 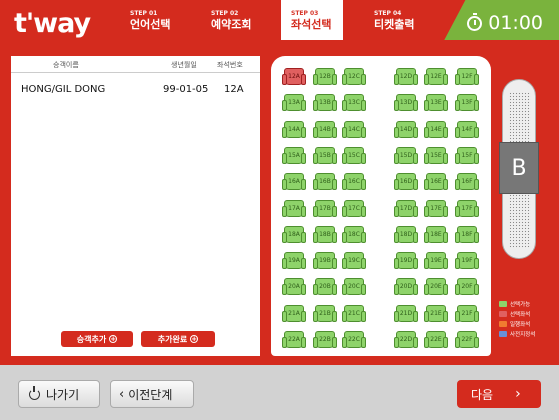 I want to click on seat-14D: 14D, so click(x=406, y=129).